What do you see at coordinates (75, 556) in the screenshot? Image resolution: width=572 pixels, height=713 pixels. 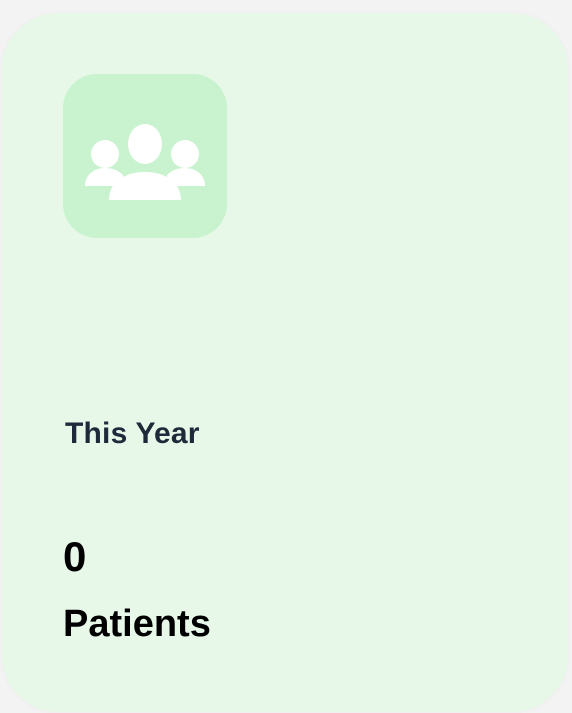 I see `patients-count: 0` at bounding box center [75, 556].